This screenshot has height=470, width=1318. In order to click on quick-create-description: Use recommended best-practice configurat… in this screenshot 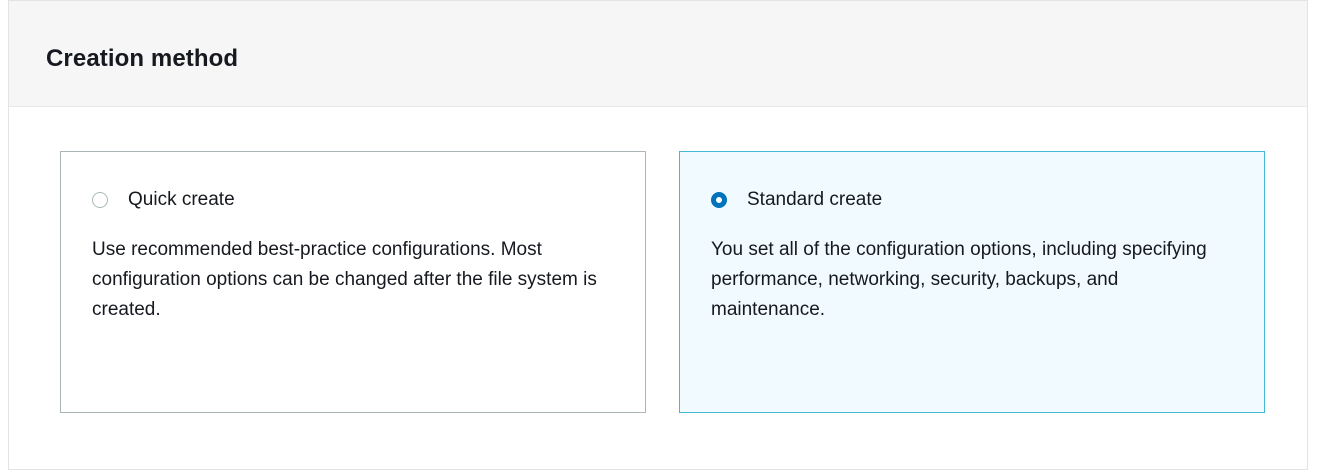, I will do `click(344, 279)`.